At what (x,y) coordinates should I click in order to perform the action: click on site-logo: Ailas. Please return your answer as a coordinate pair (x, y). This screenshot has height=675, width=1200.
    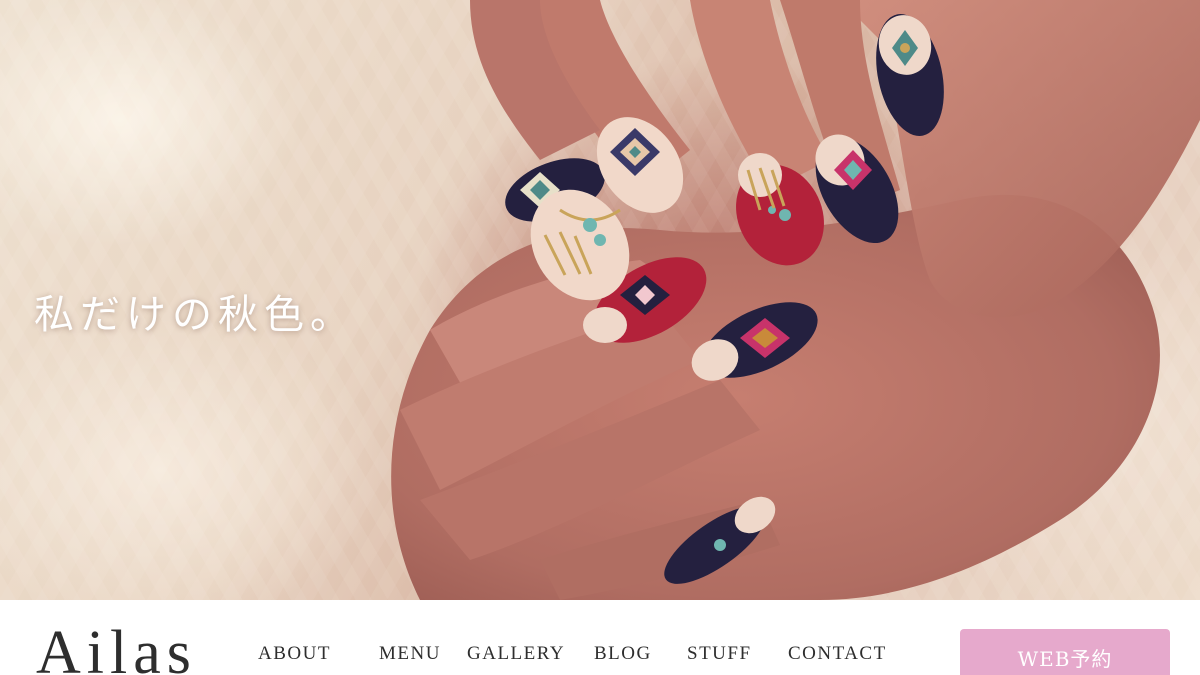
    Looking at the image, I should click on (116, 648).